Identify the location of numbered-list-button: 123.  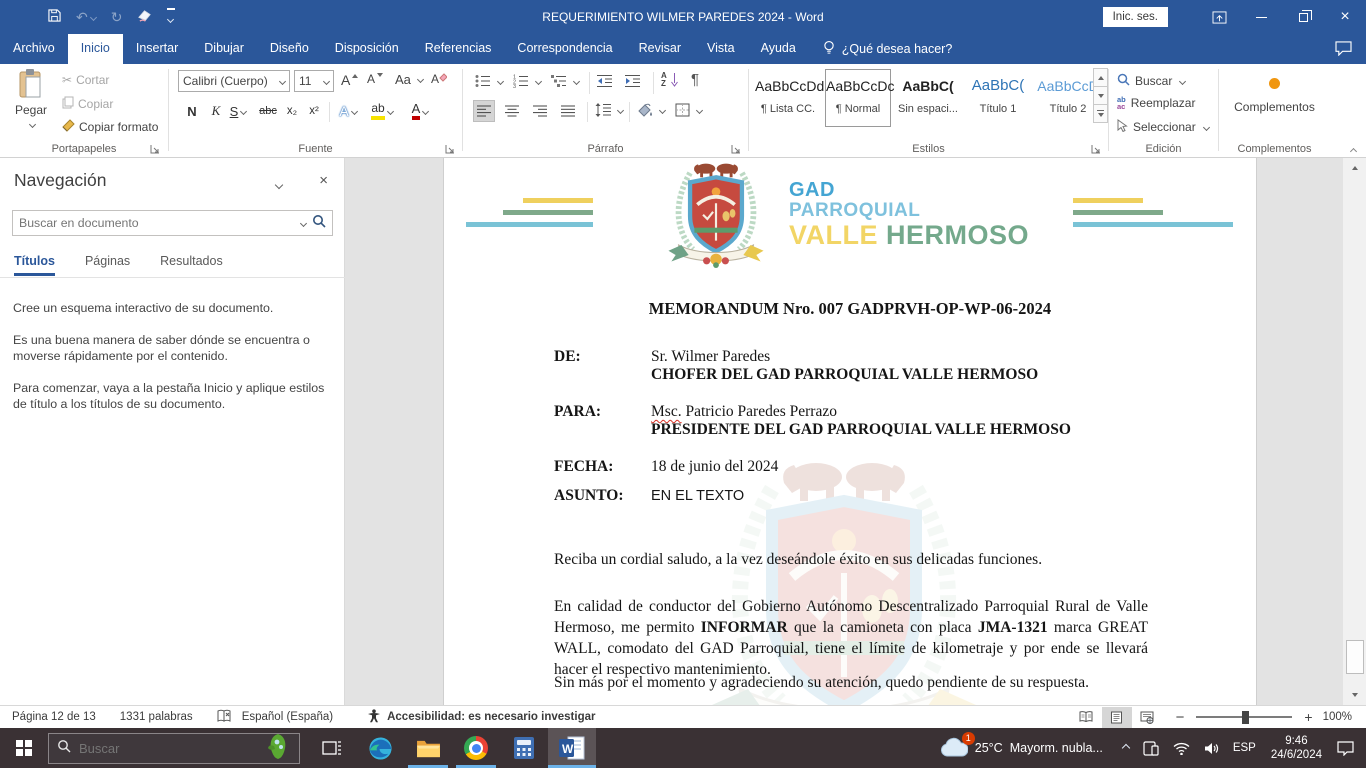
(528, 81).